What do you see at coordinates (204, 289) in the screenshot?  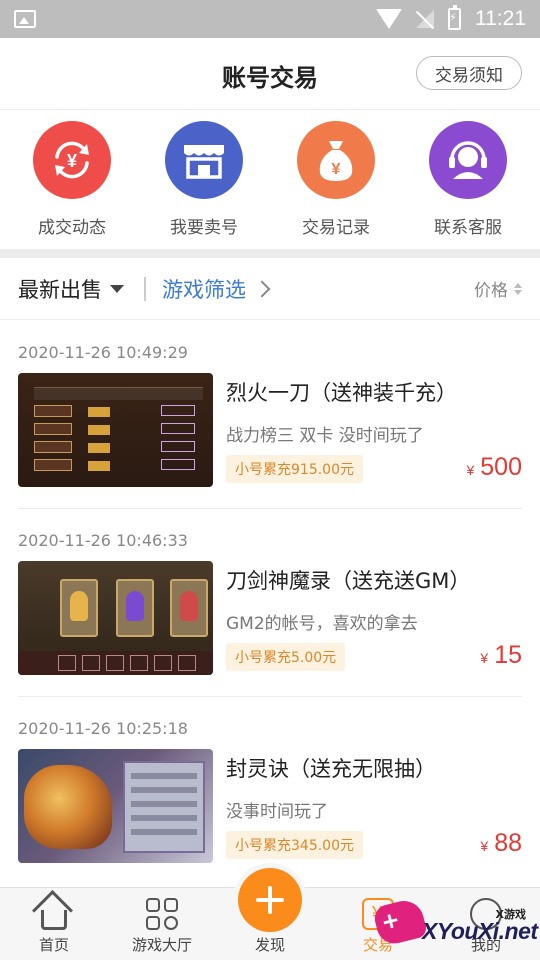 I see `game-filter-link: 游戏筛选` at bounding box center [204, 289].